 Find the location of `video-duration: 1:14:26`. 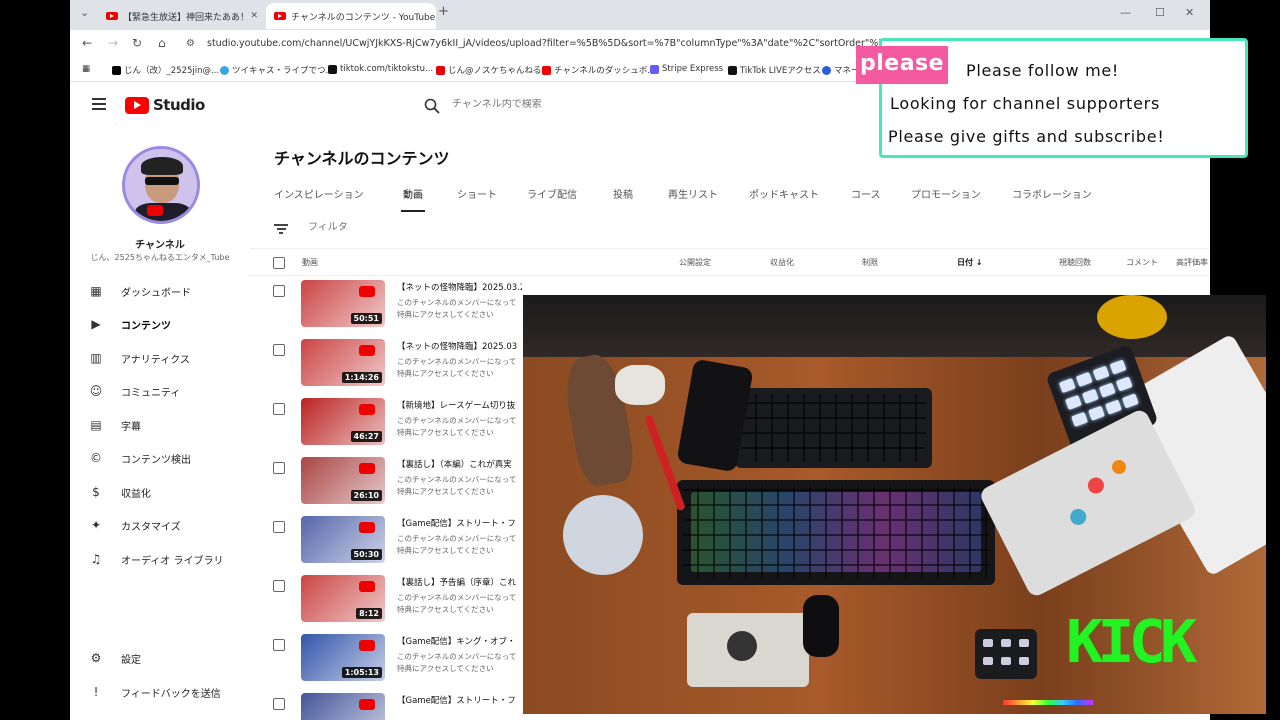

video-duration: 1:14:26 is located at coordinates (361, 377).